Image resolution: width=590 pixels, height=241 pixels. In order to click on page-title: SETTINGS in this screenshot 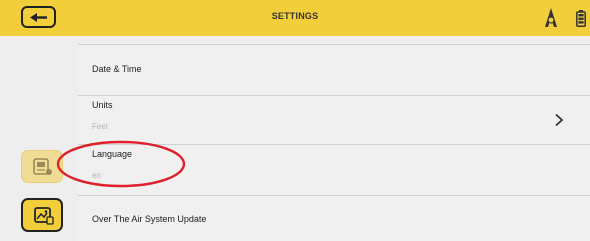, I will do `click(295, 16)`.